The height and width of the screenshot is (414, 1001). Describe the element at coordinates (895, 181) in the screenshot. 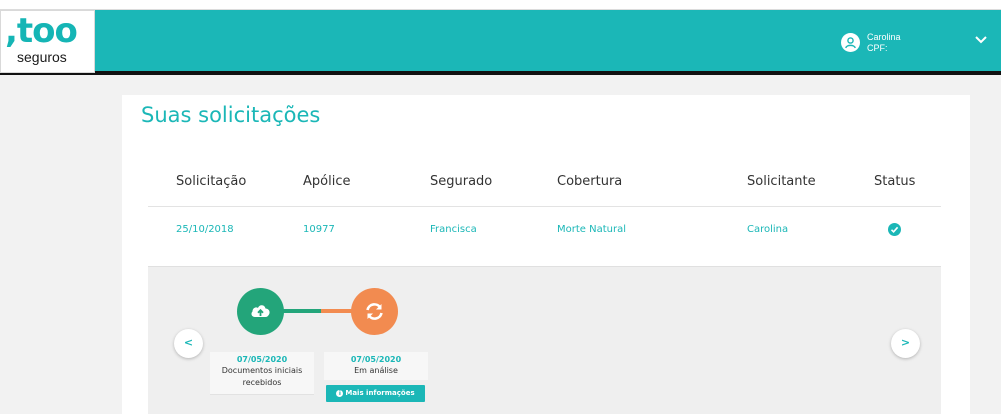

I see `column-header-status: Status` at that location.